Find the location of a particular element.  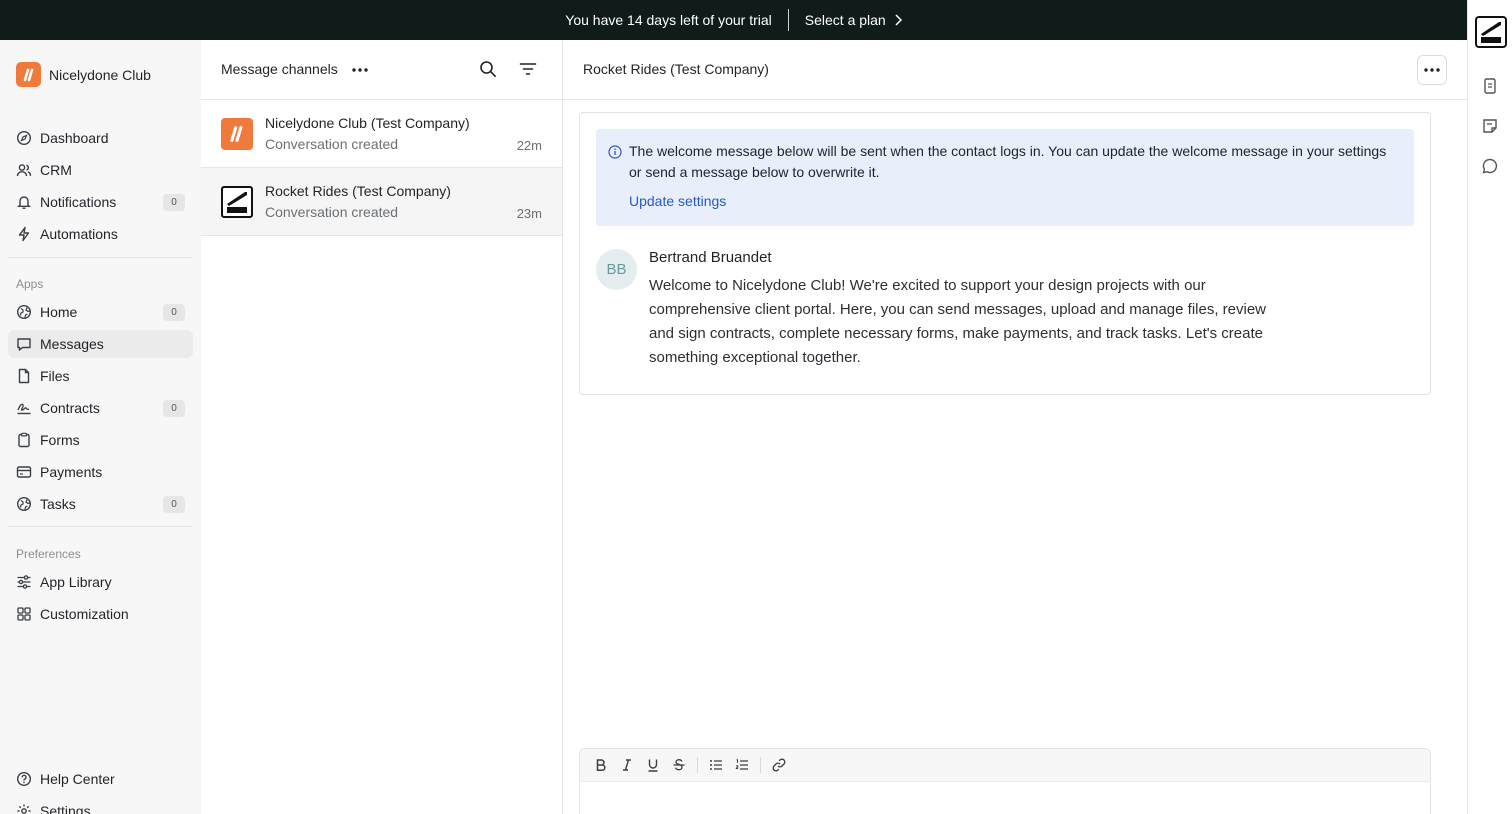

bold-icon is located at coordinates (601, 765).